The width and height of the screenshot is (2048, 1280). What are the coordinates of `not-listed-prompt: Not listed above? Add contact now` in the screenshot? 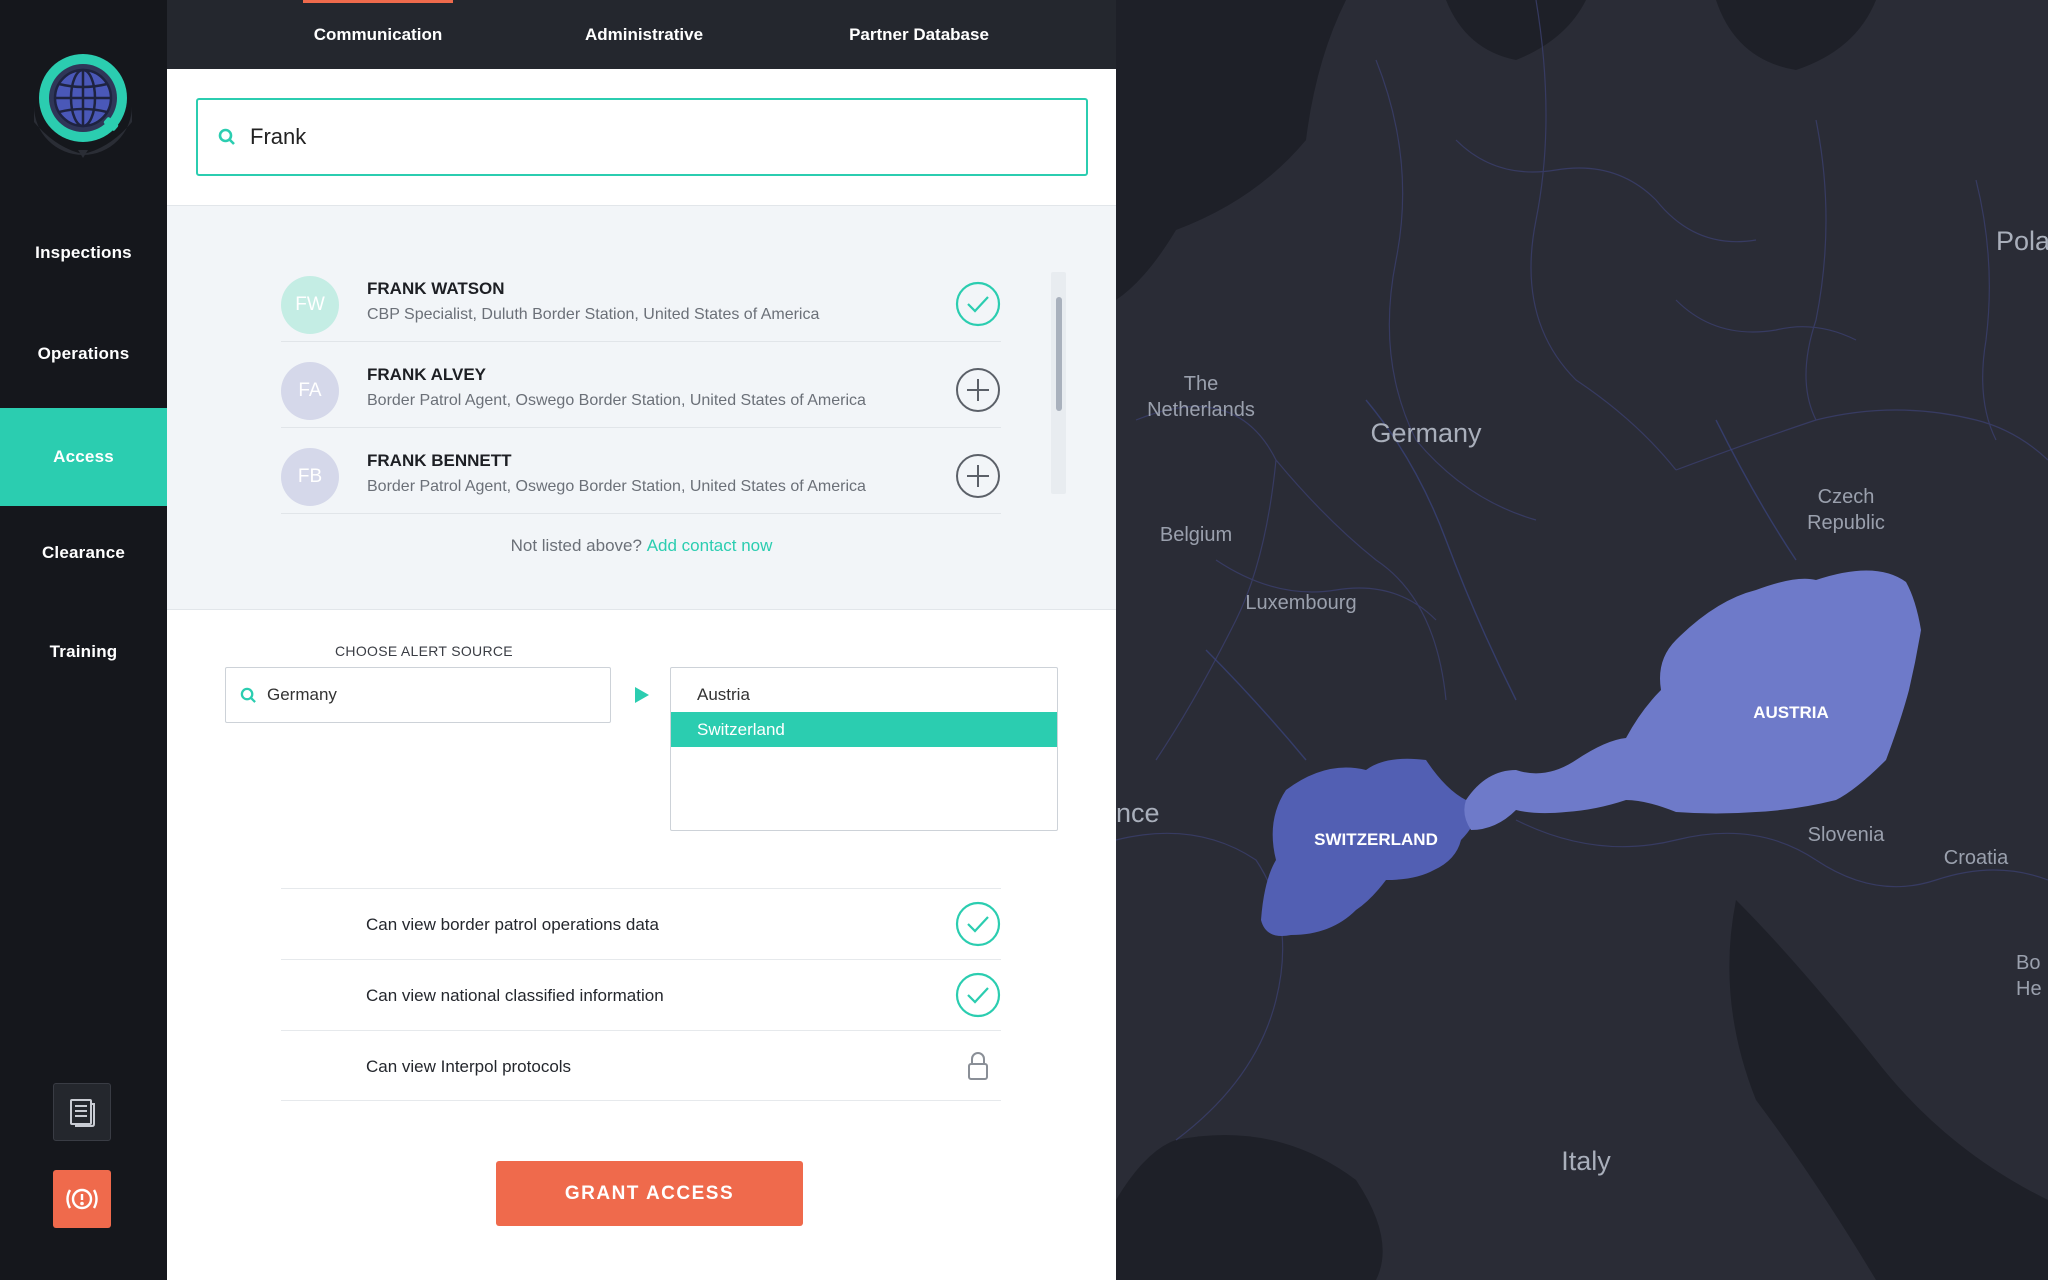 It's located at (641, 546).